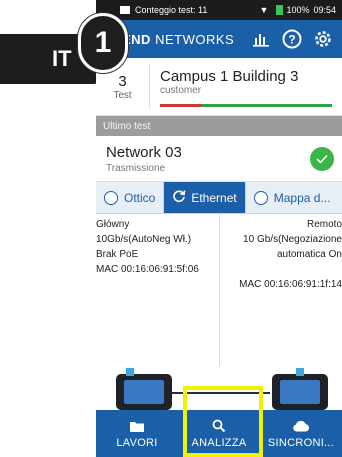  Describe the element at coordinates (181, 105) in the screenshot. I see `fail-progress-bar` at that location.